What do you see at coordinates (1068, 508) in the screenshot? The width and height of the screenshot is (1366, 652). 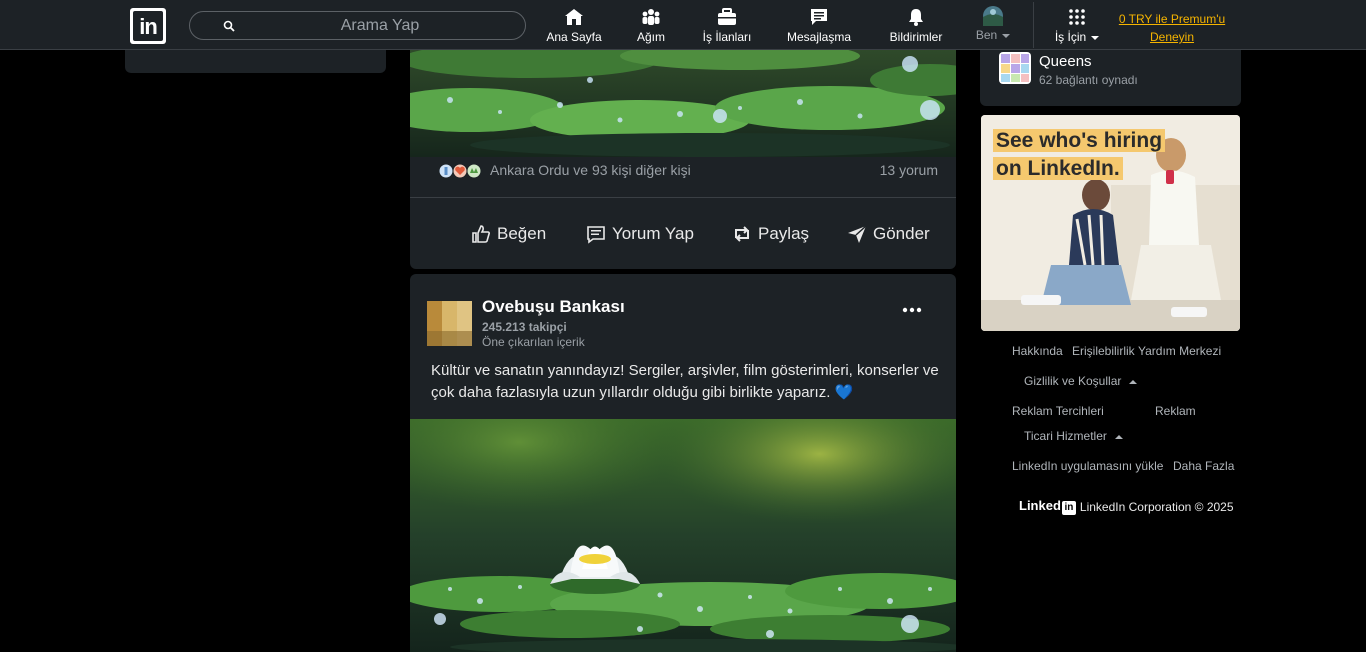 I see `brand-box: in` at bounding box center [1068, 508].